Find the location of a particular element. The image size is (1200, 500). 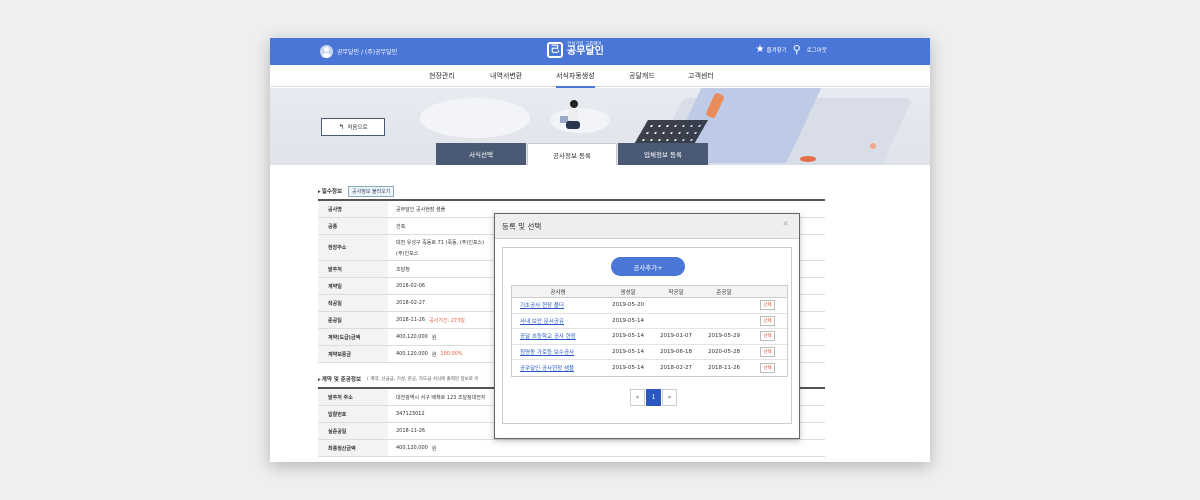

field-value: 공무달인 공사현장 샘플 is located at coordinates (420, 209).